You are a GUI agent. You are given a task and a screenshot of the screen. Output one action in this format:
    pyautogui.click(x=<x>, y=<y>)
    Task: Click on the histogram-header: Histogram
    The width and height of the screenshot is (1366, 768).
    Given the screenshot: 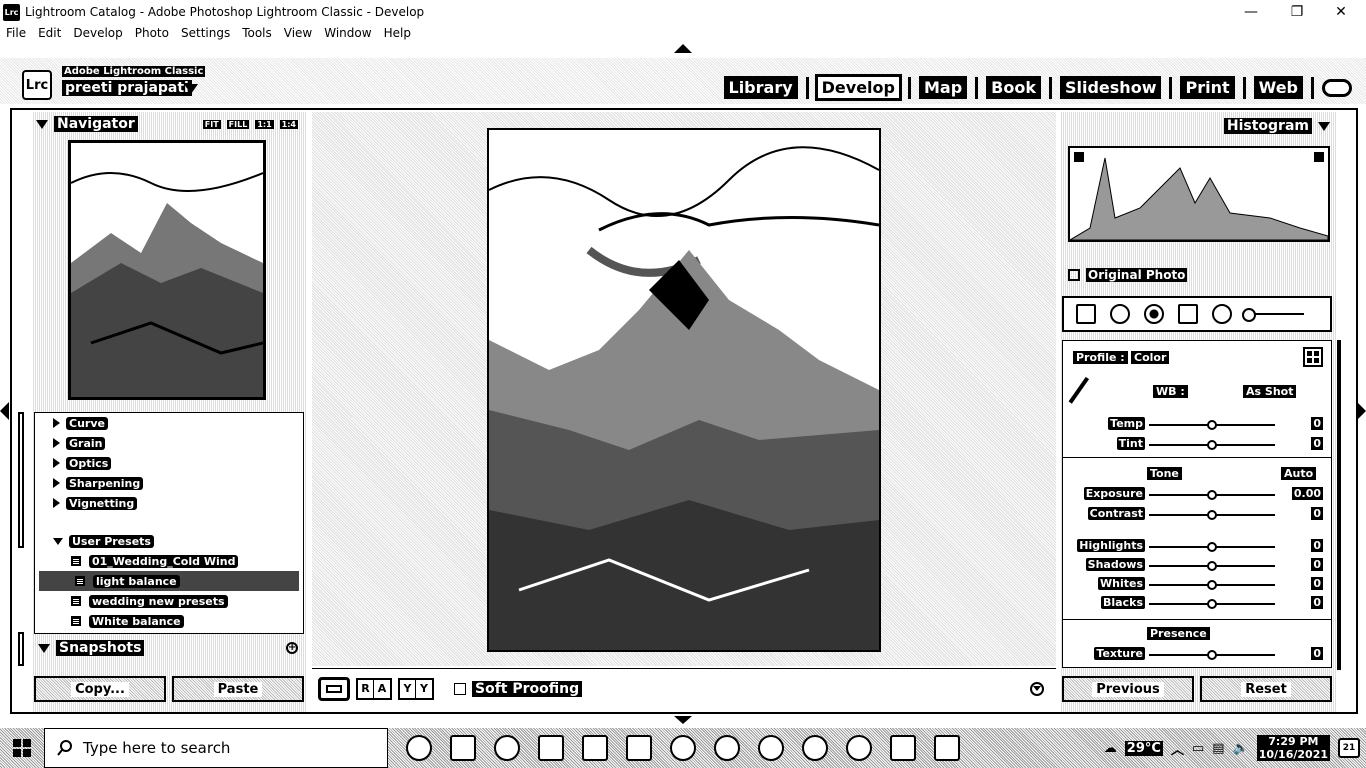 What is the action you would take?
    pyautogui.click(x=1276, y=126)
    